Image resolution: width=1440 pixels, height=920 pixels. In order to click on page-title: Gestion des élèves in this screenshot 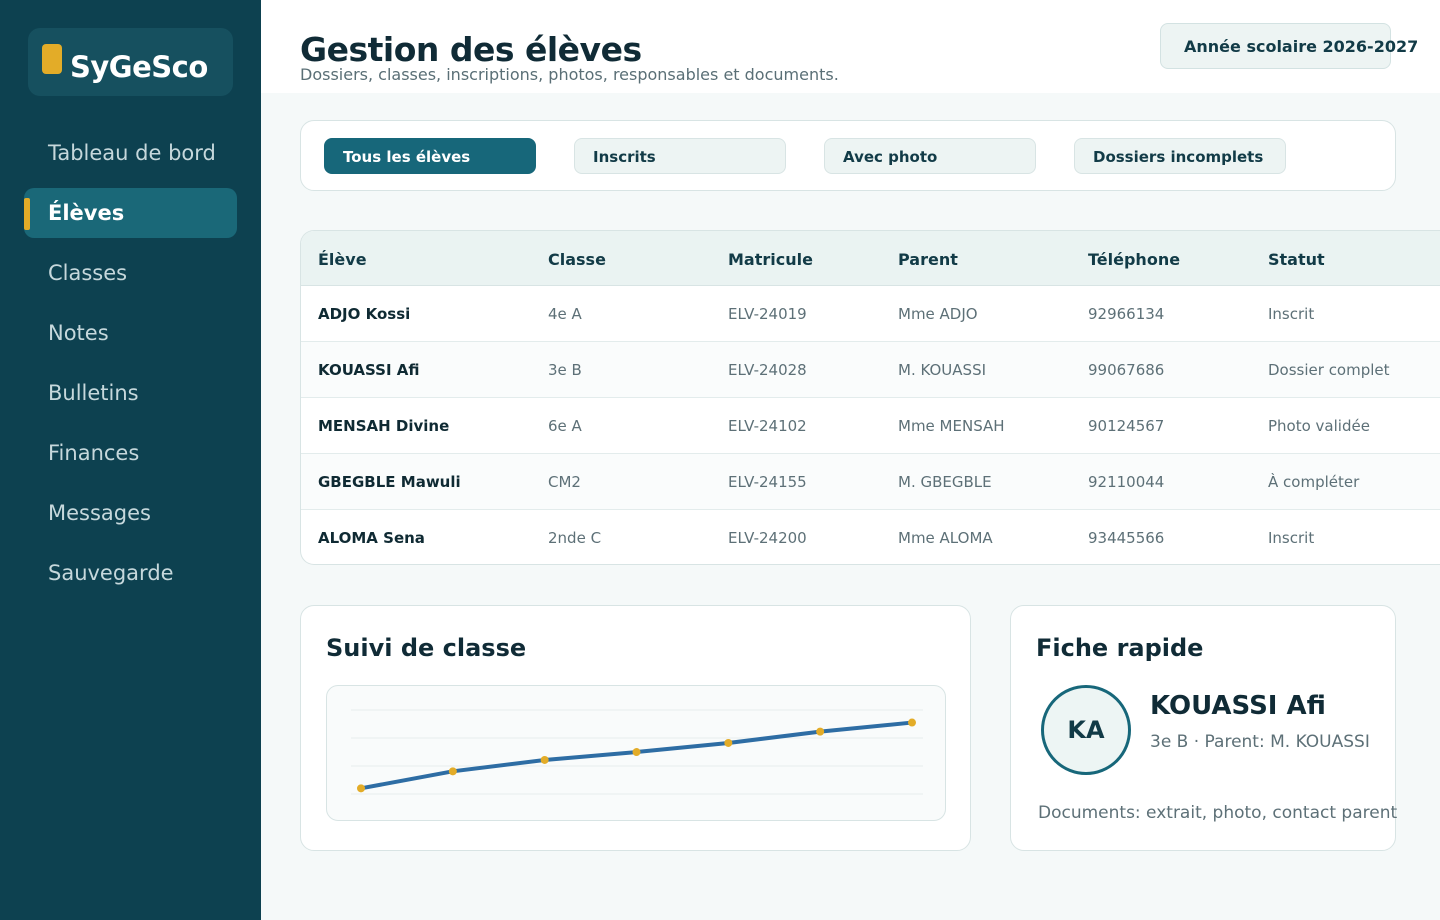, I will do `click(471, 49)`.